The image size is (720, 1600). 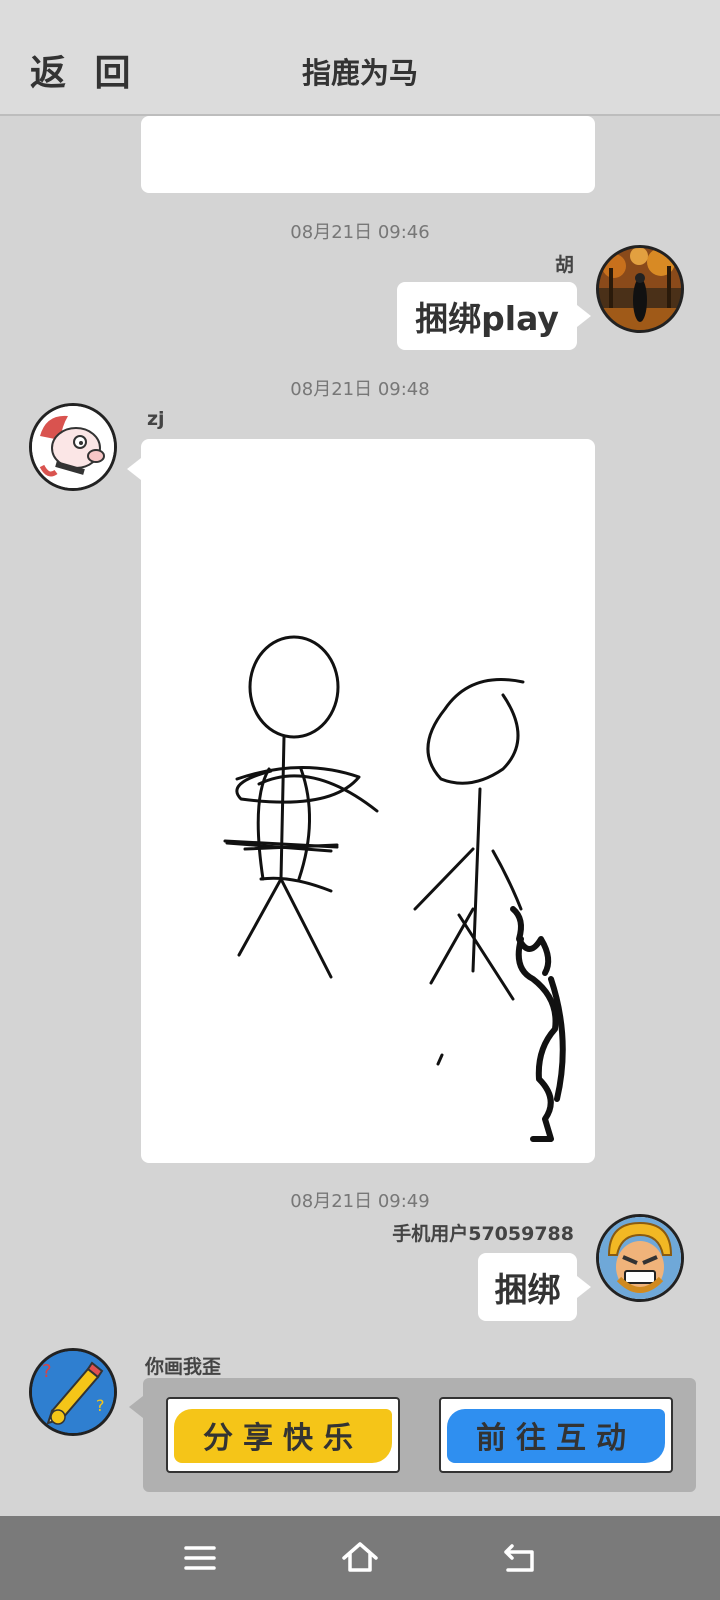 What do you see at coordinates (360, 1201) in the screenshot?
I see `timestamp: 08月21日 09:49` at bounding box center [360, 1201].